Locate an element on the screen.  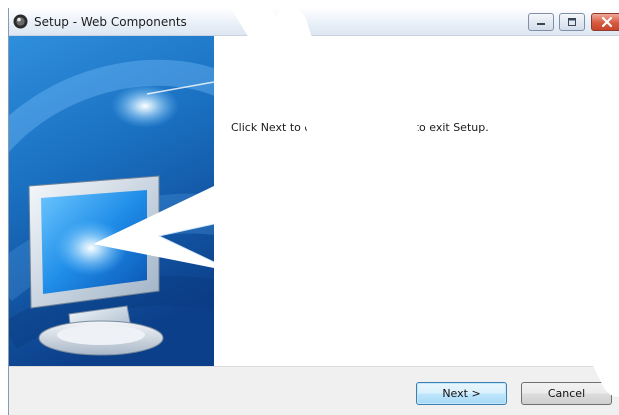
maximize-button is located at coordinates (572, 22).